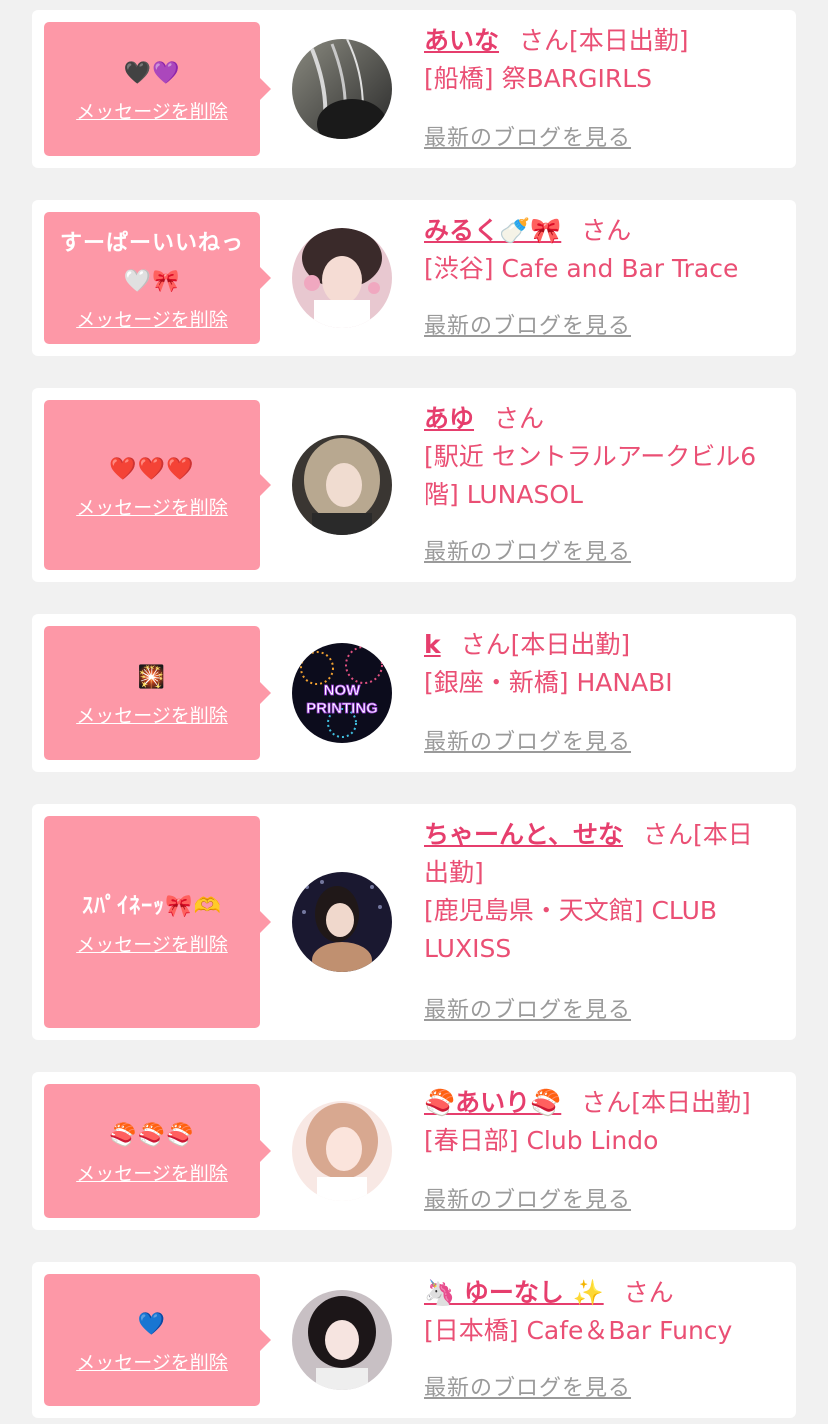  What do you see at coordinates (571, 929) in the screenshot?
I see `shop-name: [鹿児島県・天文館] CLUB LUXISS` at bounding box center [571, 929].